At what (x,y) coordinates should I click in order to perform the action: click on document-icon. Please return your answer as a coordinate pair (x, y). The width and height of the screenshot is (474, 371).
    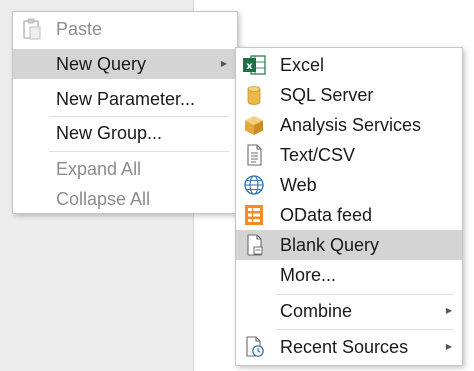
    Looking at the image, I should click on (254, 155).